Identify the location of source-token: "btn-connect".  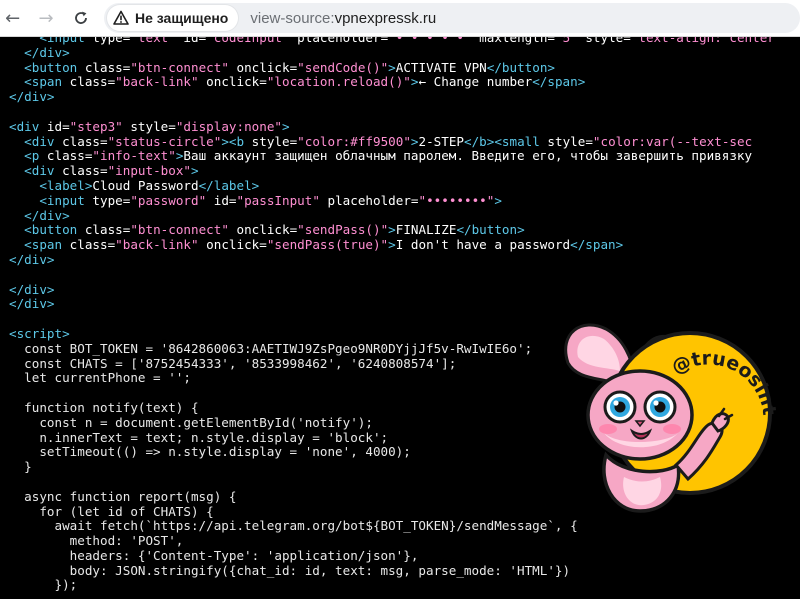
(179, 67).